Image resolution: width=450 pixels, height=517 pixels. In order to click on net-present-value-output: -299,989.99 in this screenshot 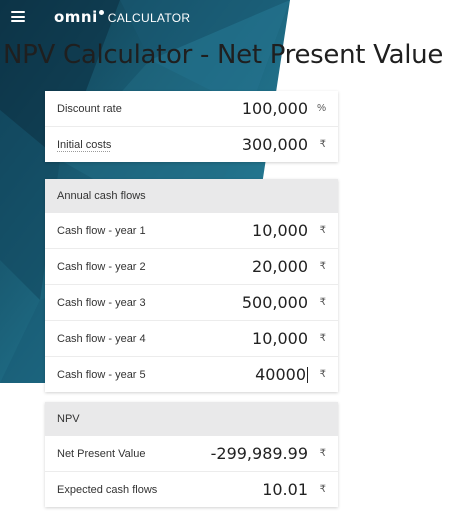, I will do `click(259, 453)`.